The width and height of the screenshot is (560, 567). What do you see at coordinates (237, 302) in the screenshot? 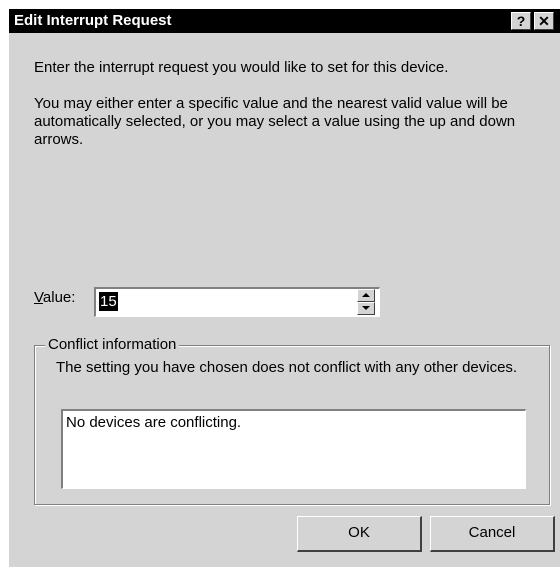
I see `value-spinbox: 15` at bounding box center [237, 302].